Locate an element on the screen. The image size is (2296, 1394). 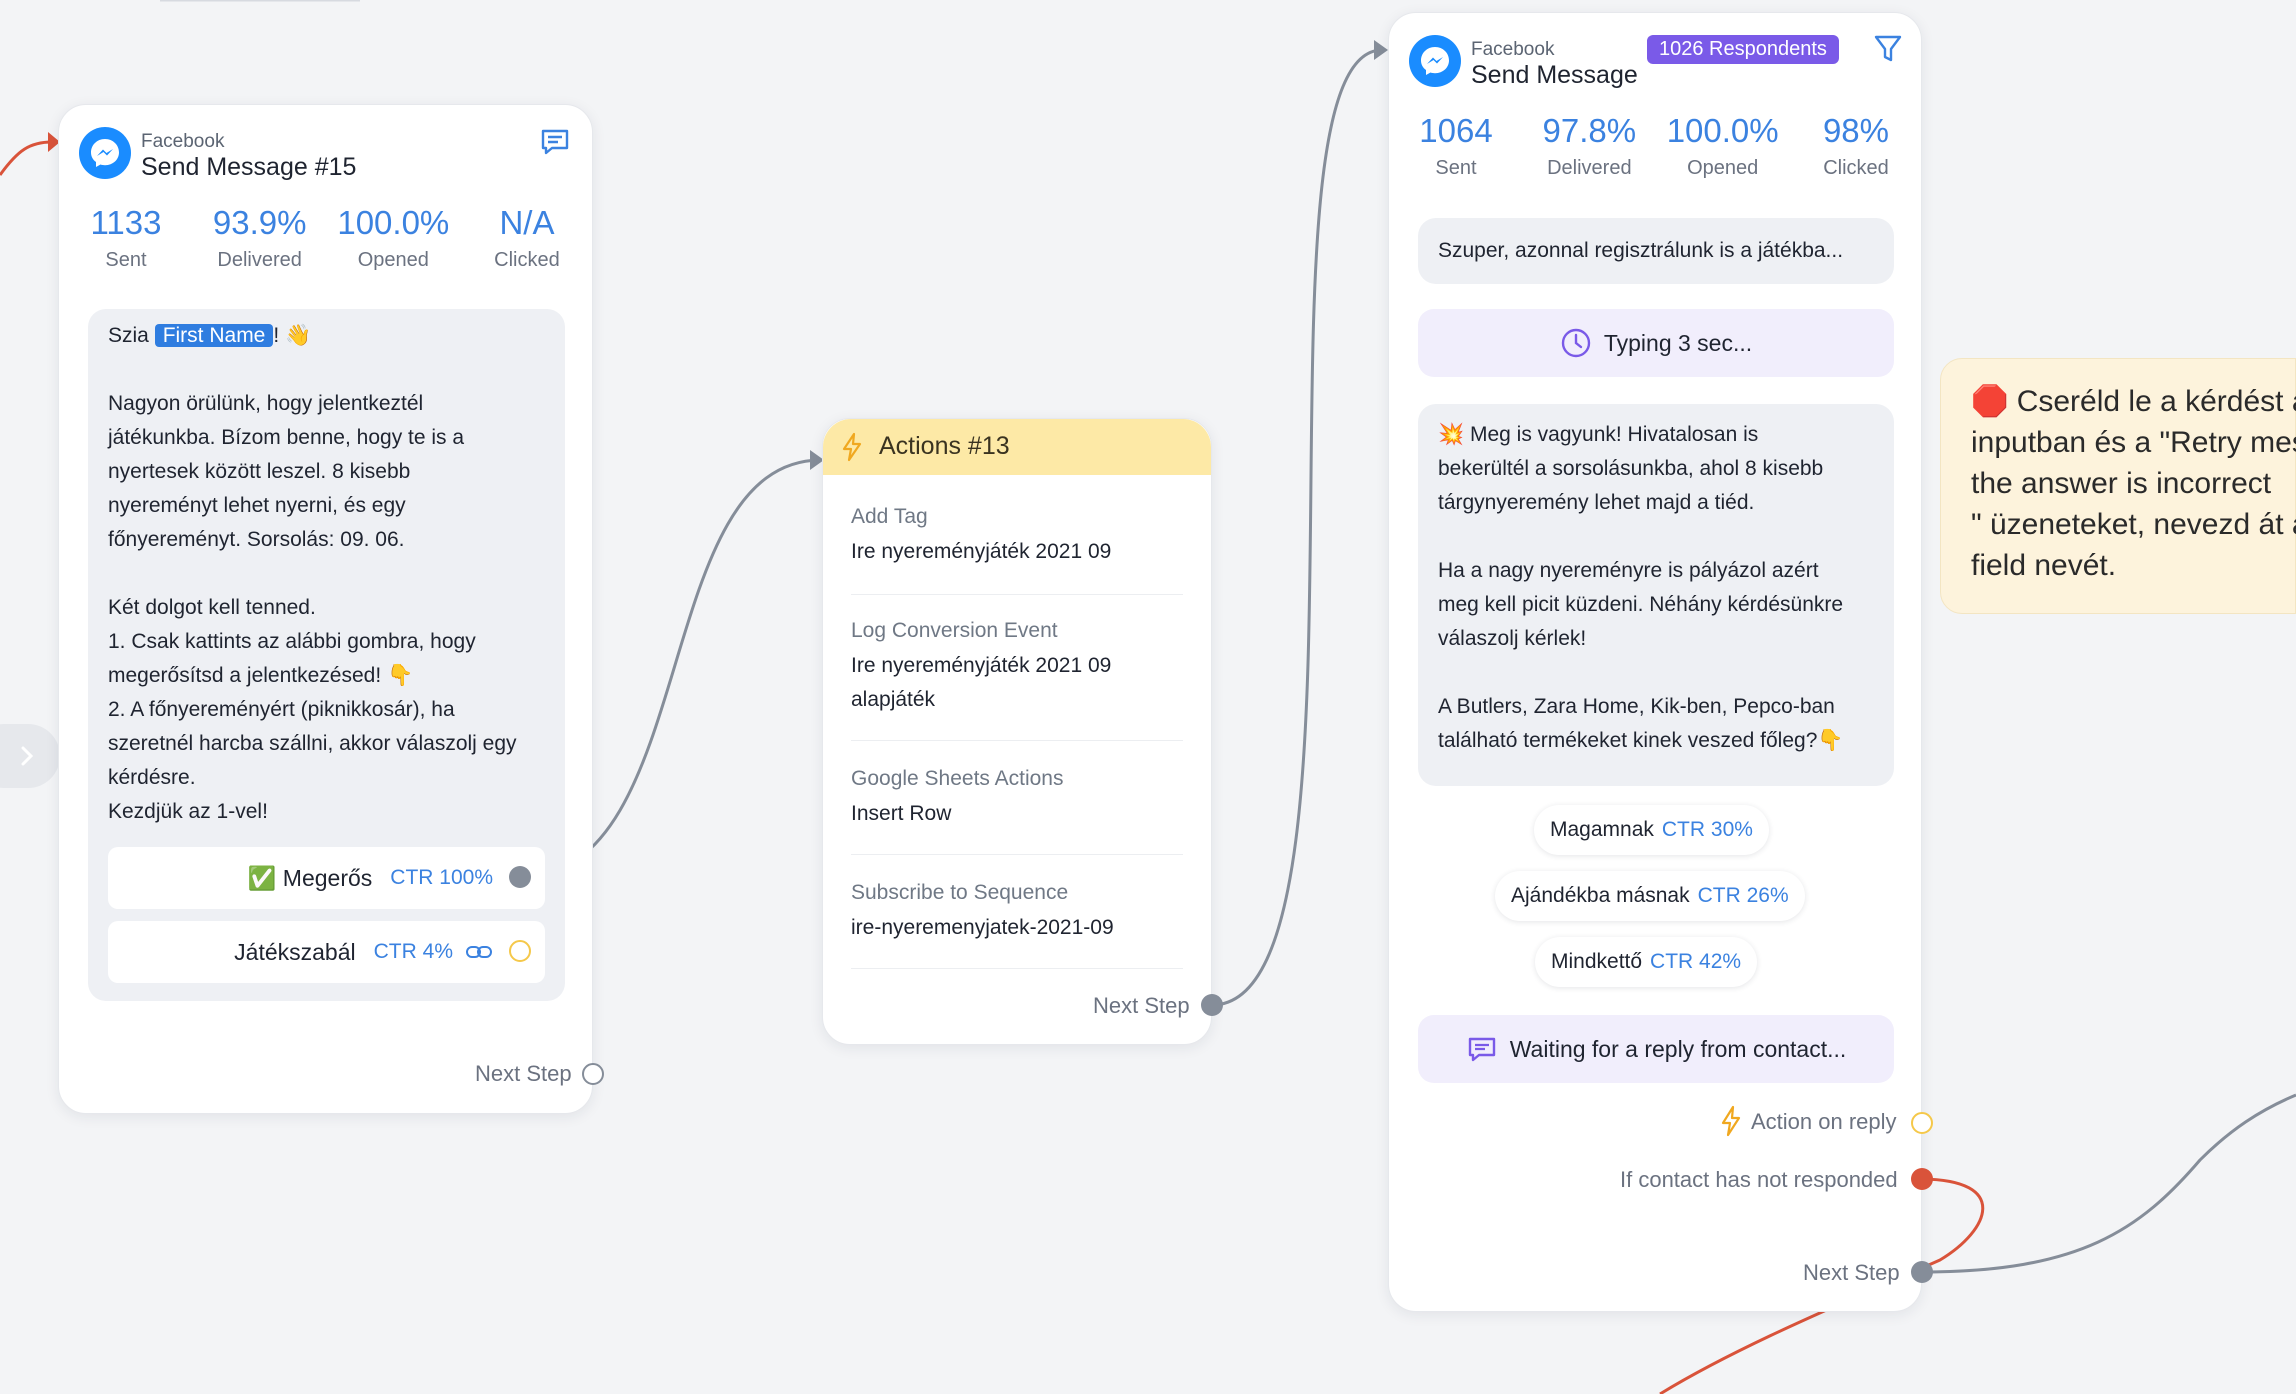
arrow-send-in is located at coordinates (1381, 50).